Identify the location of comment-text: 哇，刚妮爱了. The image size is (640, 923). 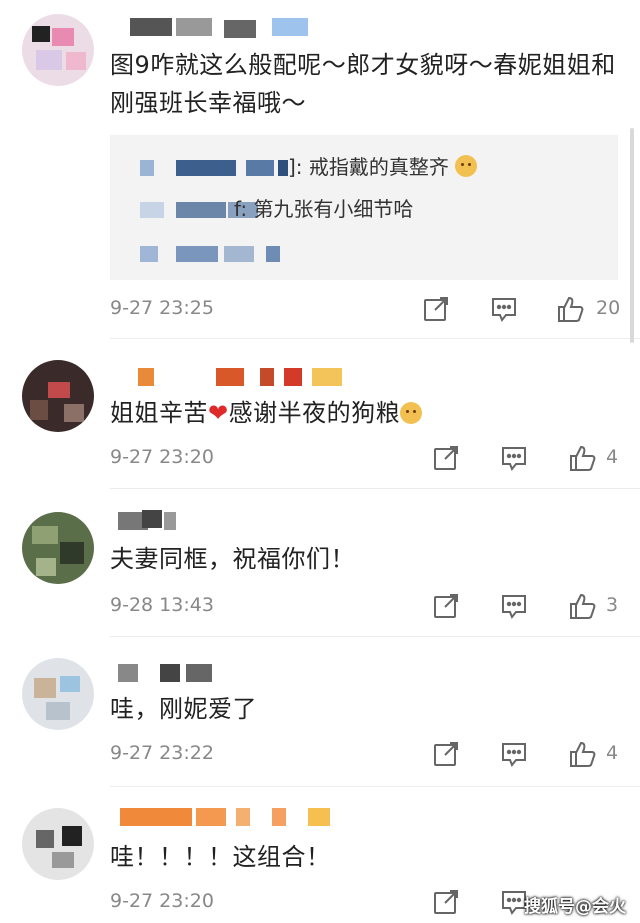
(183, 709).